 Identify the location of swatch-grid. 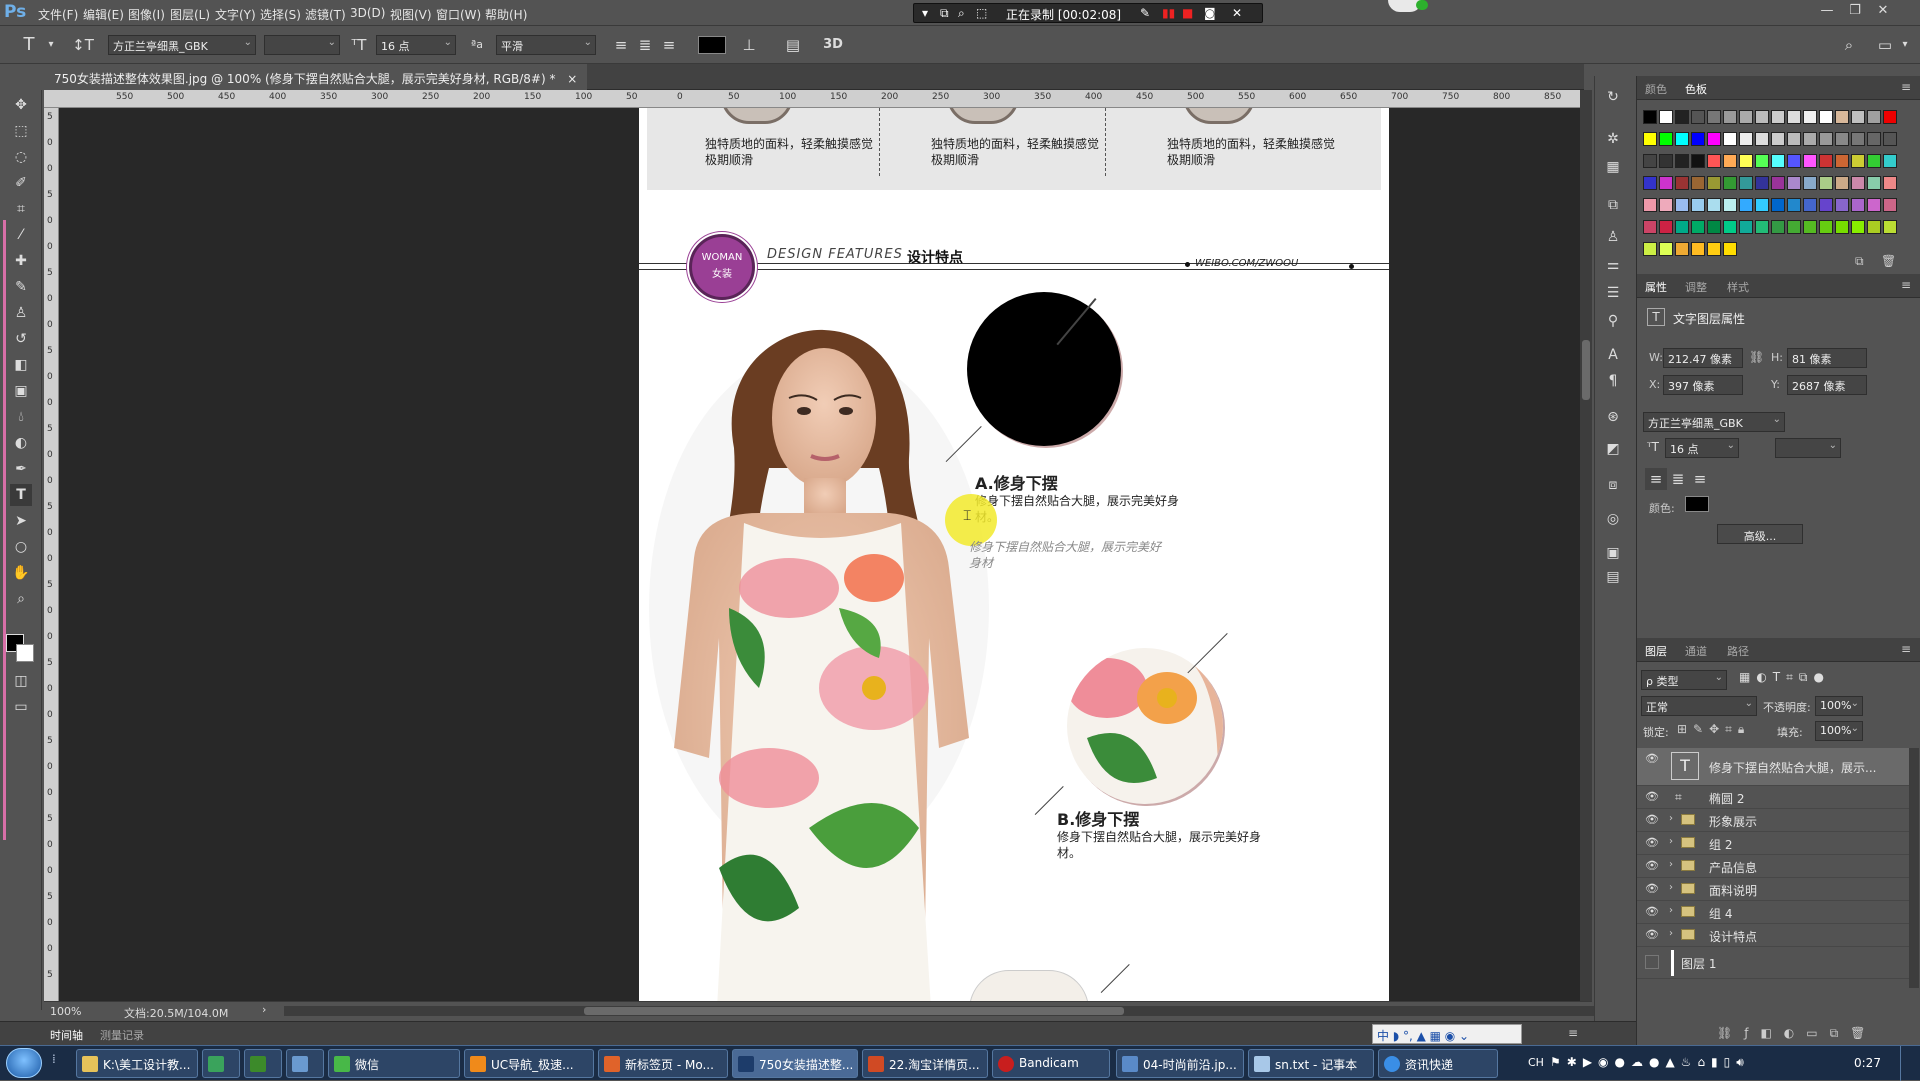
(1773, 183).